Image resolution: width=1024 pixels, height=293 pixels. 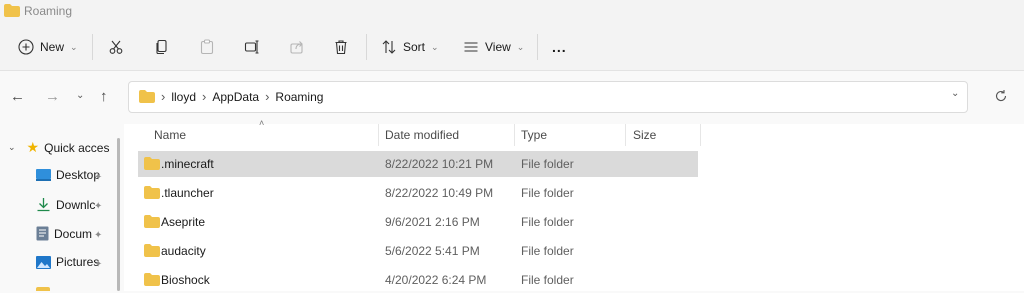 What do you see at coordinates (262, 123) in the screenshot?
I see `sort-ascending-icon: ˄` at bounding box center [262, 123].